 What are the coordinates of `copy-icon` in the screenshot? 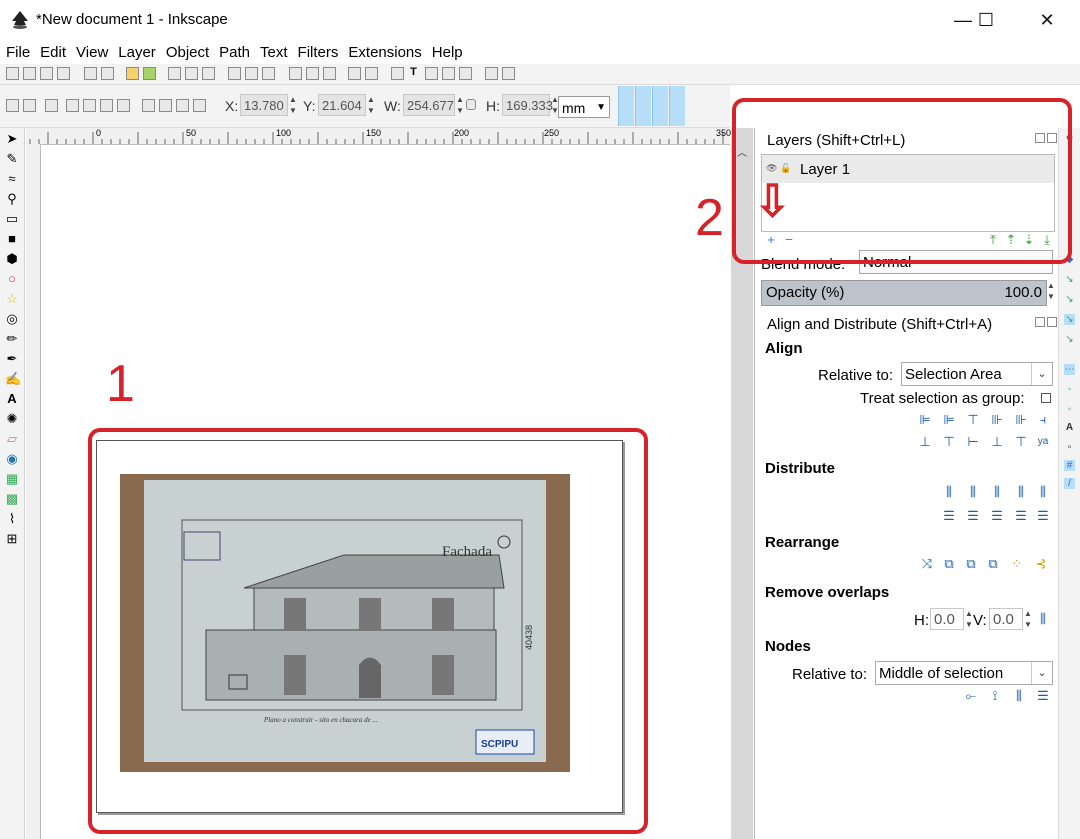 It's located at (174, 73).